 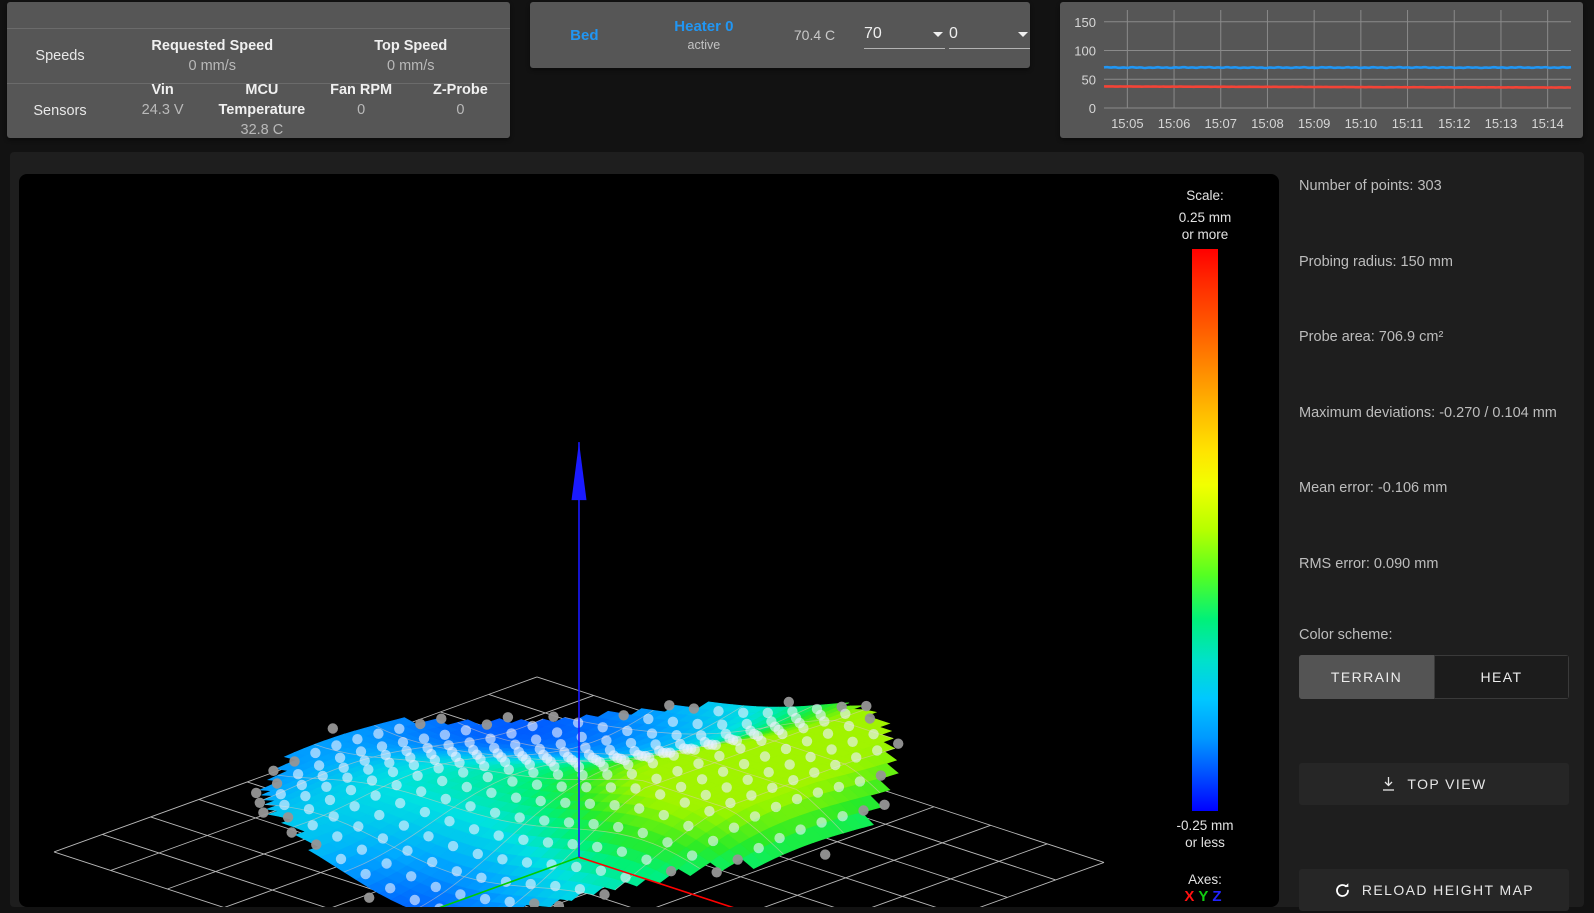 What do you see at coordinates (60, 110) in the screenshot?
I see `status-row-label-sensors: Sensors` at bounding box center [60, 110].